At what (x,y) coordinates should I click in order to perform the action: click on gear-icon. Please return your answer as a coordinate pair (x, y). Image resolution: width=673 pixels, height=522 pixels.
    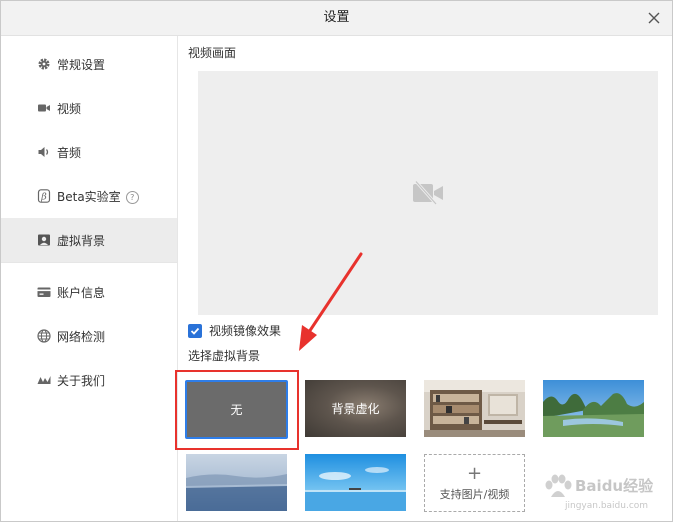
    Looking at the image, I should click on (44, 64).